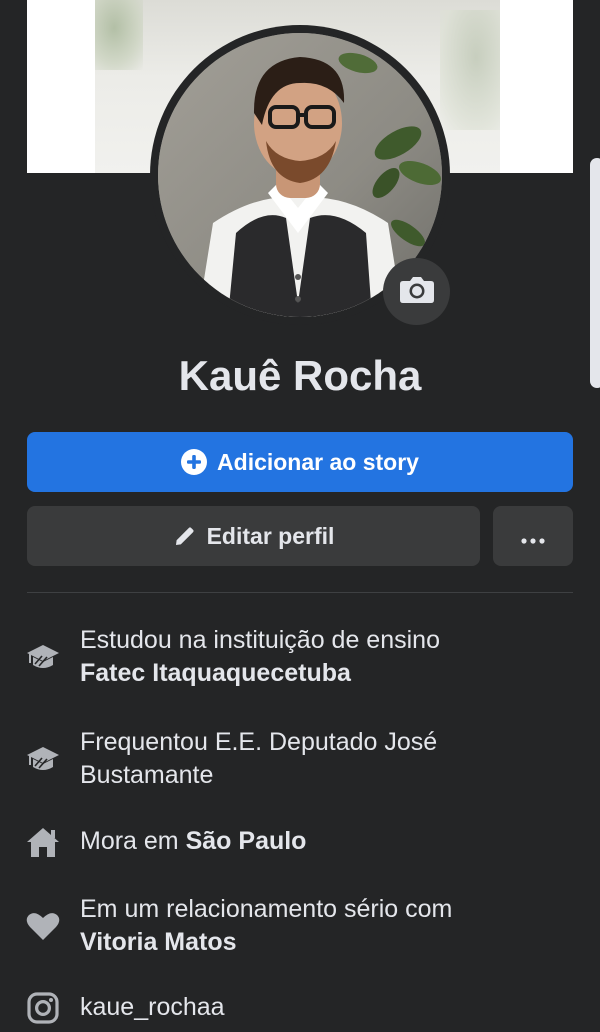  What do you see at coordinates (43, 842) in the screenshot?
I see `home-icon` at bounding box center [43, 842].